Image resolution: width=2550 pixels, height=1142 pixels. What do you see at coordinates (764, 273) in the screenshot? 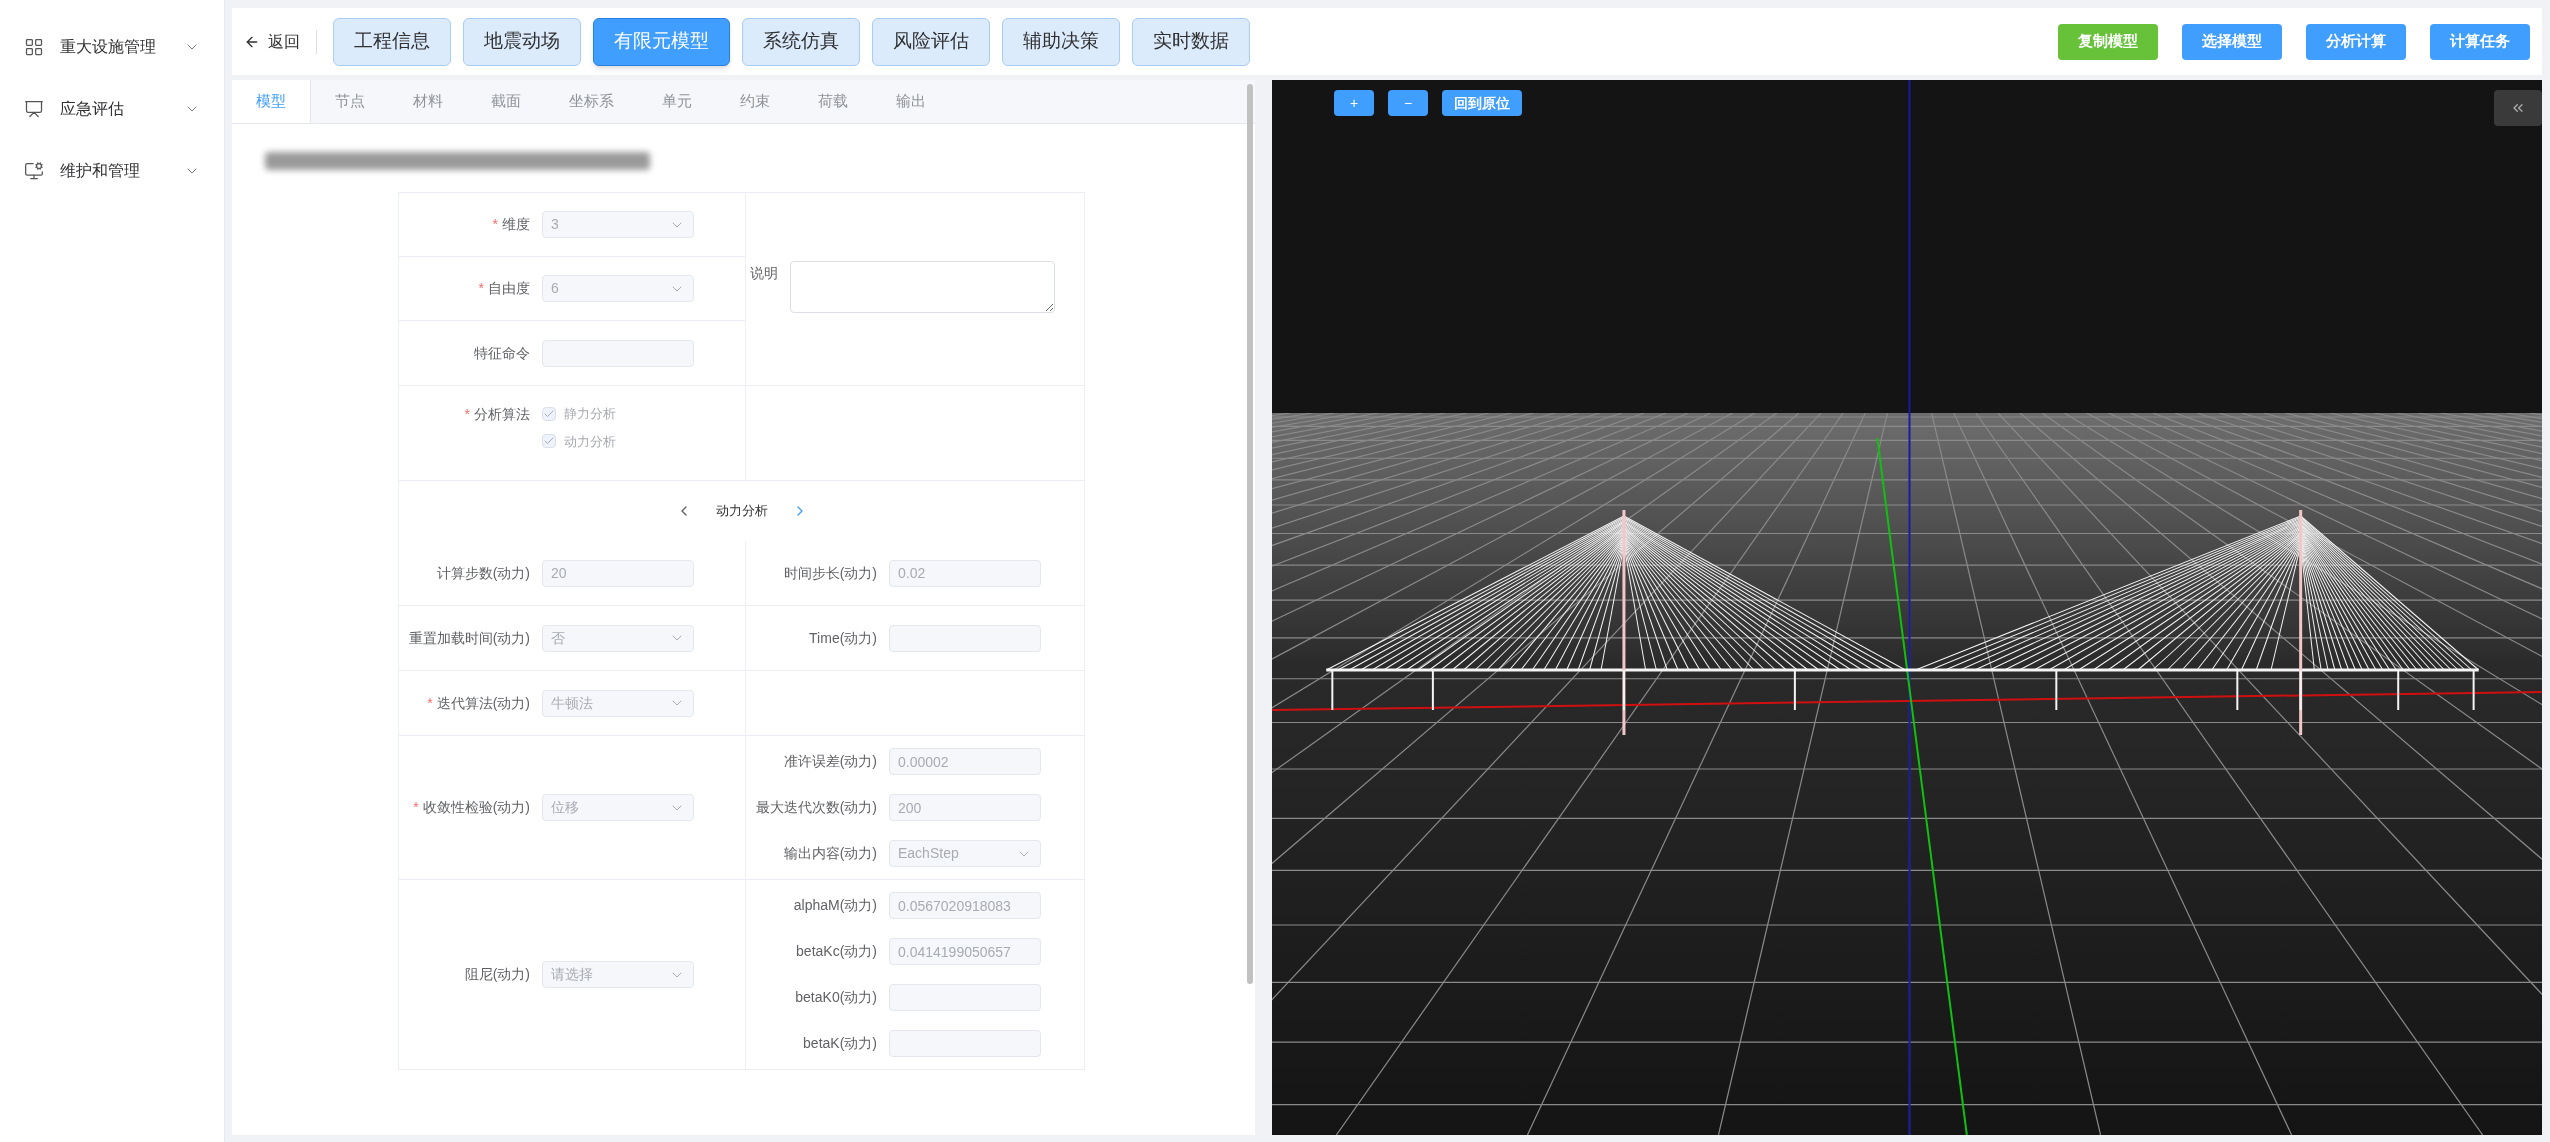
I see `field-label: 说明` at bounding box center [764, 273].